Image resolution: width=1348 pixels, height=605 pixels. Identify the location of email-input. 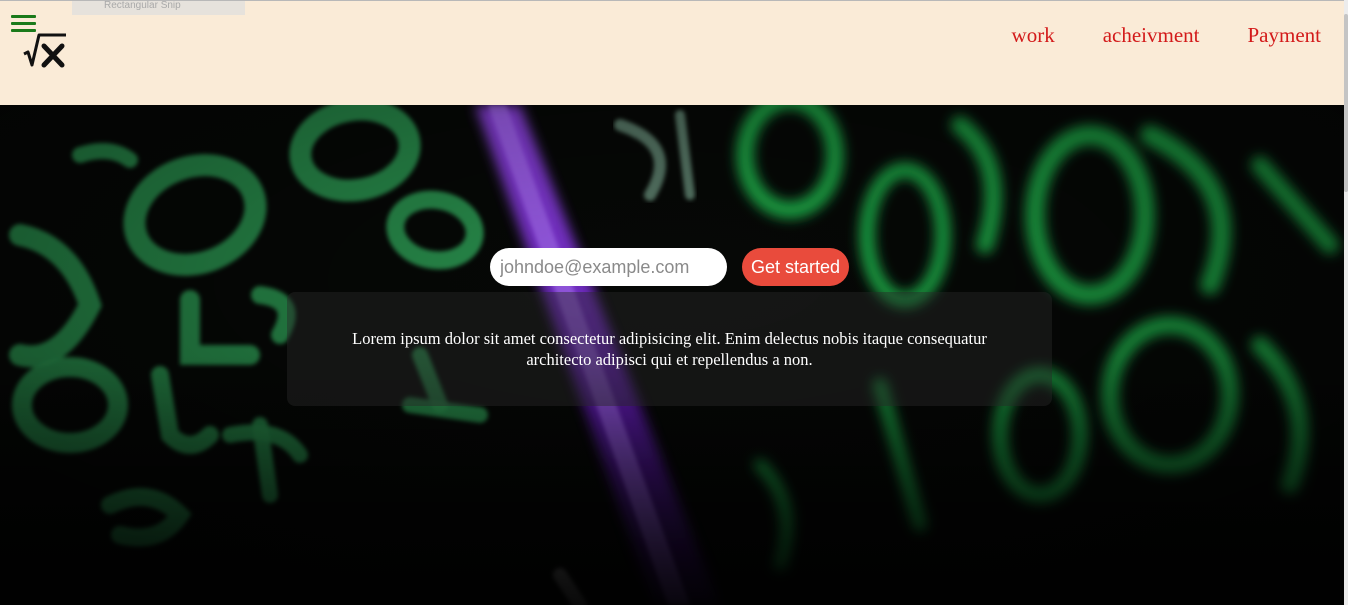
(608, 267).